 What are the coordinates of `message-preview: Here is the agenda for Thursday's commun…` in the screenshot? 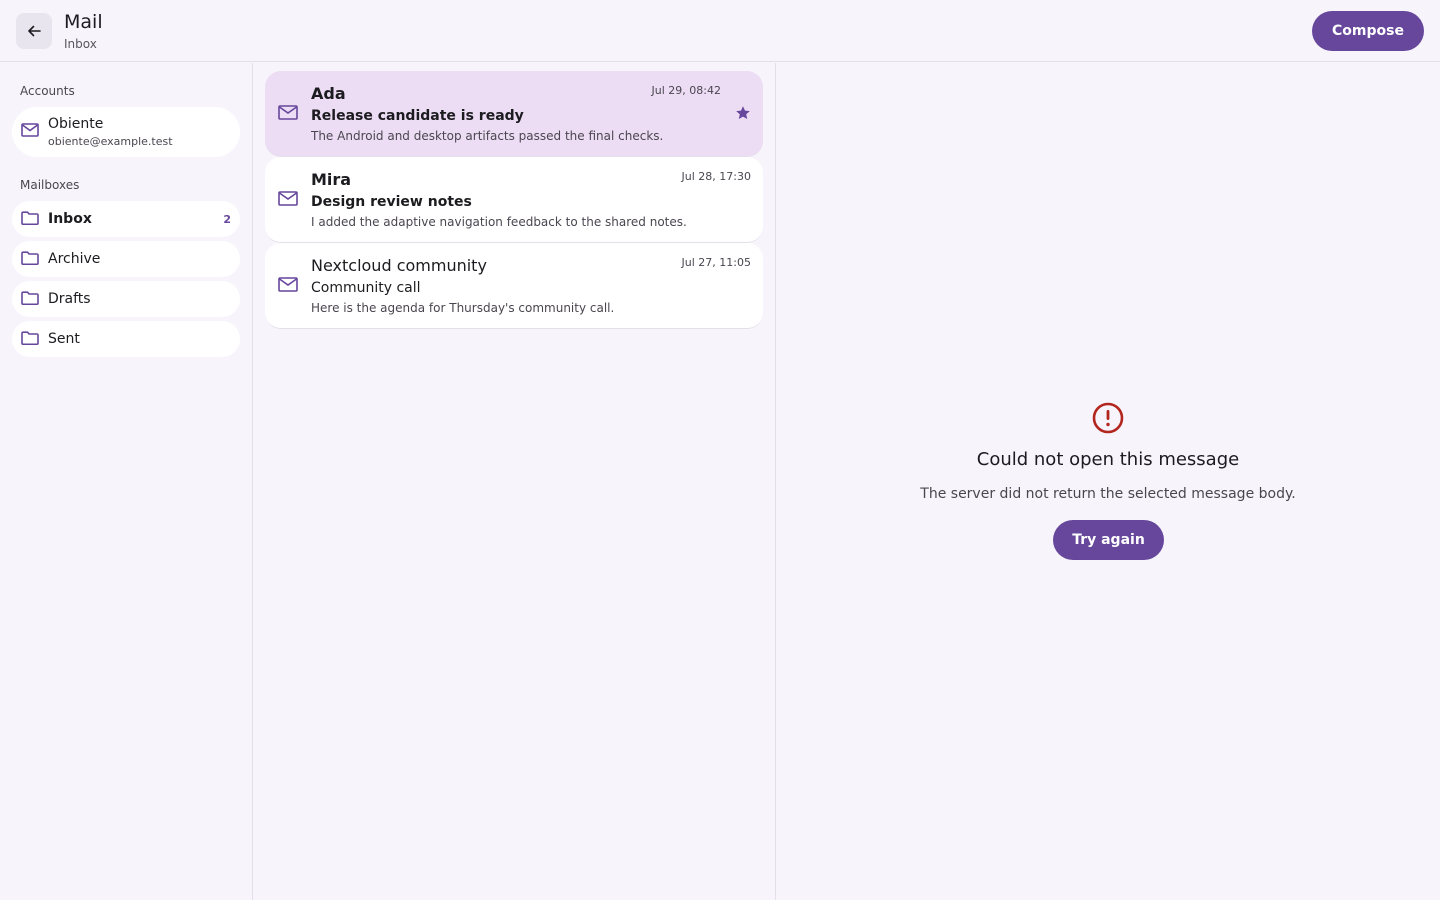 It's located at (463, 308).